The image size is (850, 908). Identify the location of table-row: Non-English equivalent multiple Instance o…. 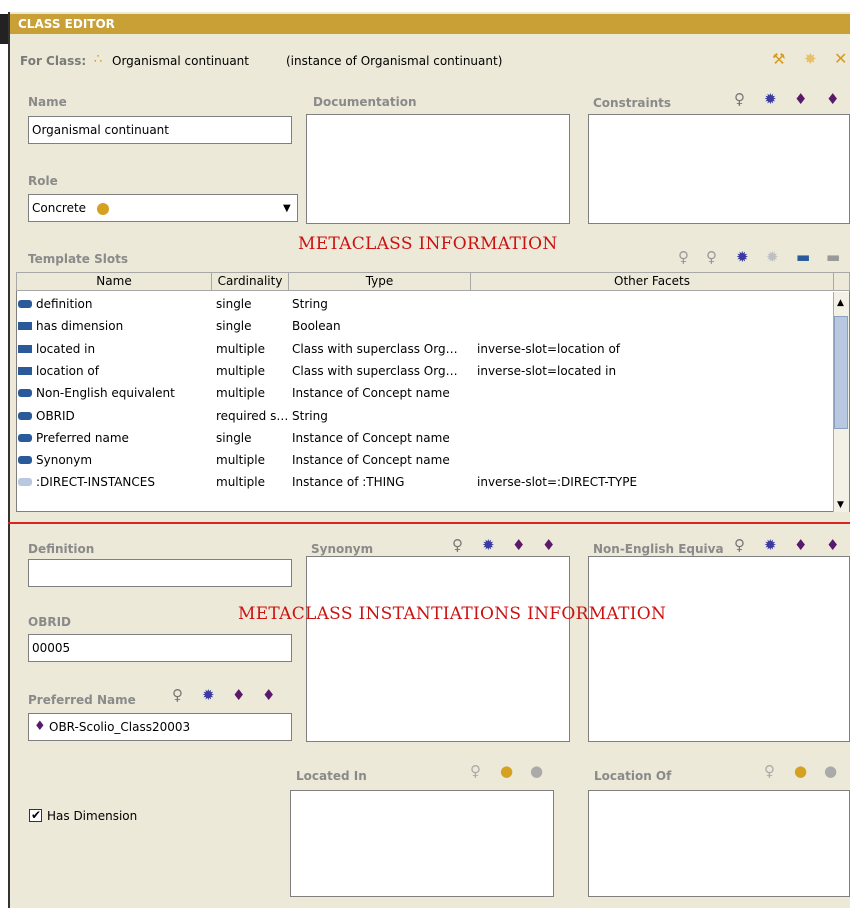
(416, 393).